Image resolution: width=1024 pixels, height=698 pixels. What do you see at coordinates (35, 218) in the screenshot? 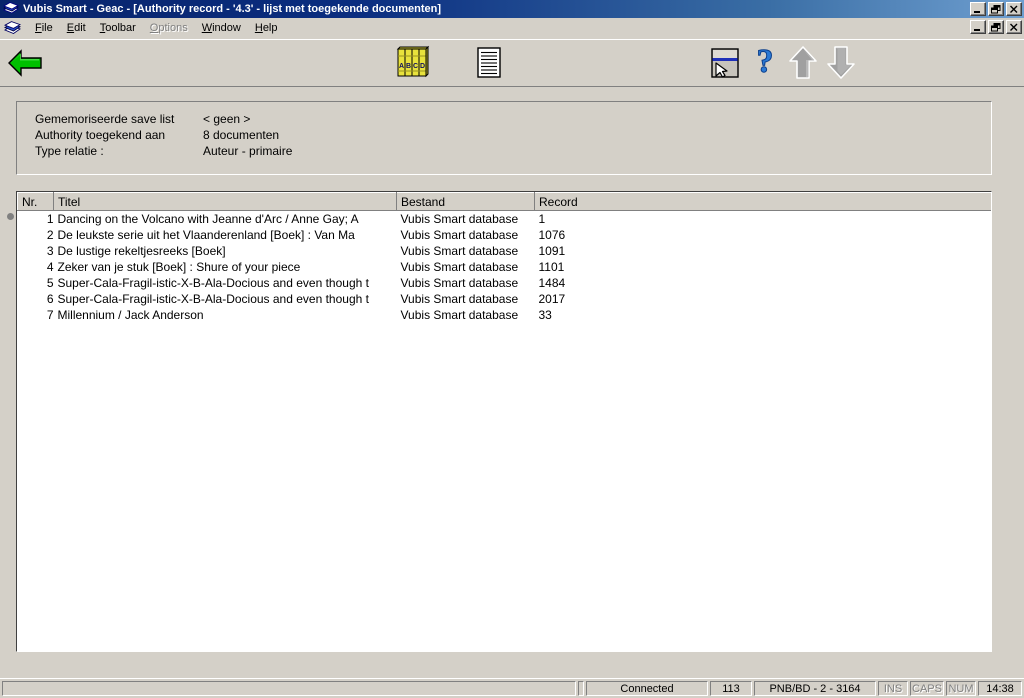
I see `cell-nr: 1` at bounding box center [35, 218].